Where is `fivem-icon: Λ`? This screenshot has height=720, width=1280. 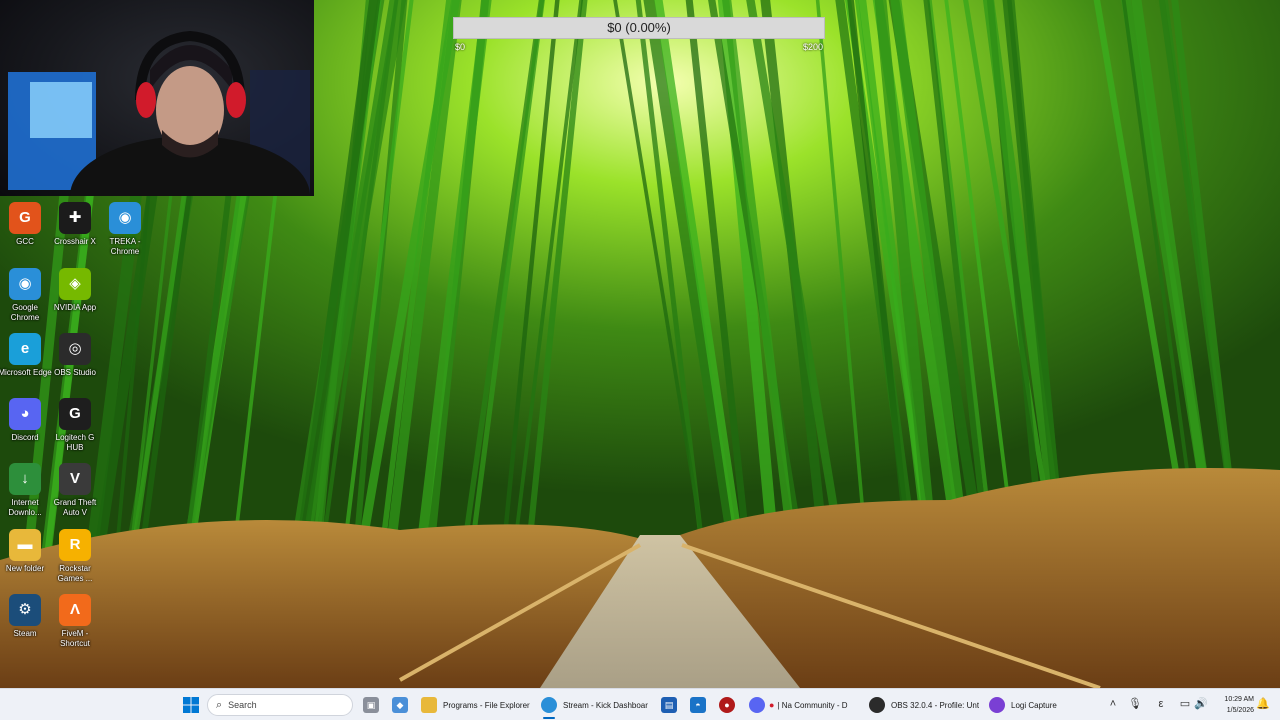
fivem-icon: Λ is located at coordinates (75, 610).